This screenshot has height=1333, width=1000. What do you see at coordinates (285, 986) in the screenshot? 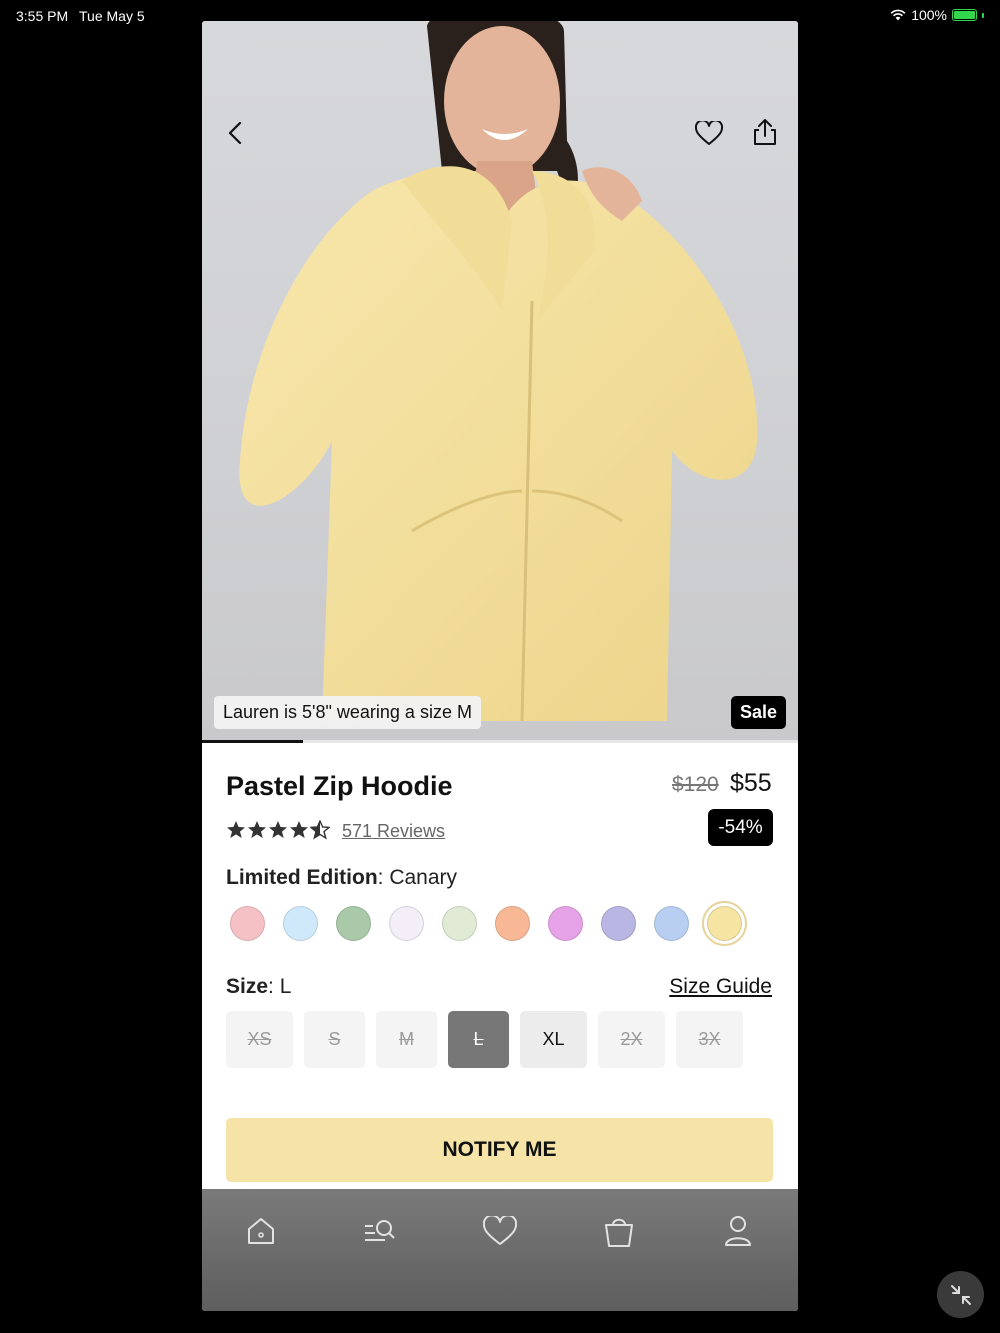
I see `size-value: L` at bounding box center [285, 986].